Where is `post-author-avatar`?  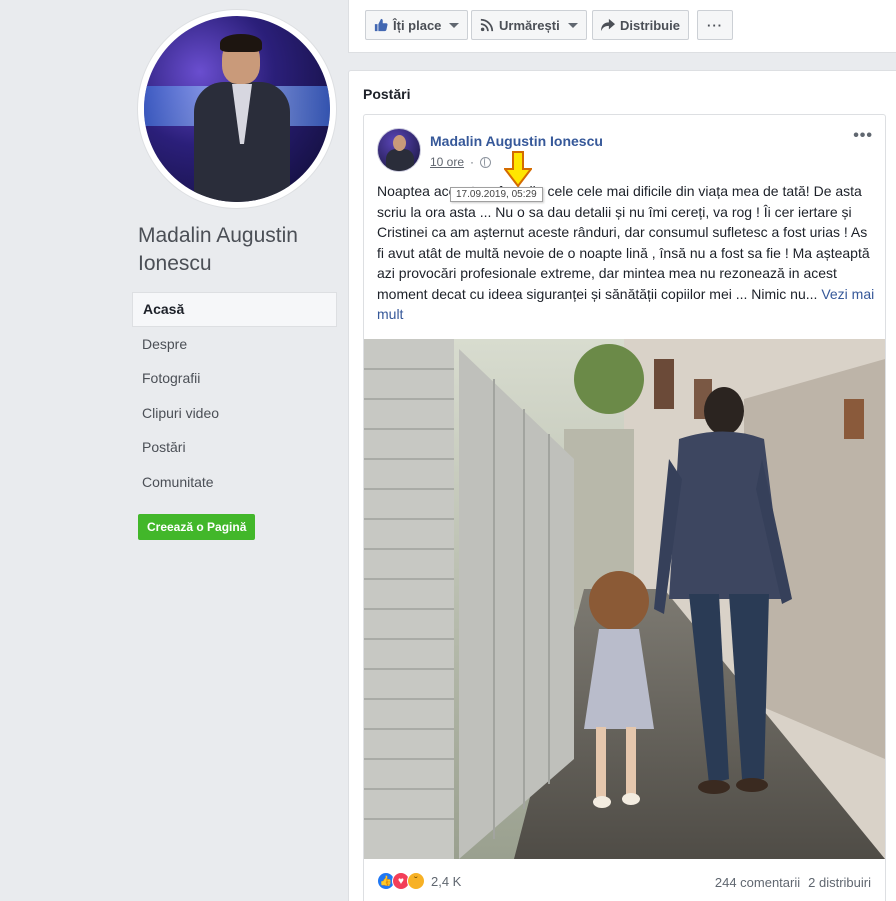 post-author-avatar is located at coordinates (399, 150).